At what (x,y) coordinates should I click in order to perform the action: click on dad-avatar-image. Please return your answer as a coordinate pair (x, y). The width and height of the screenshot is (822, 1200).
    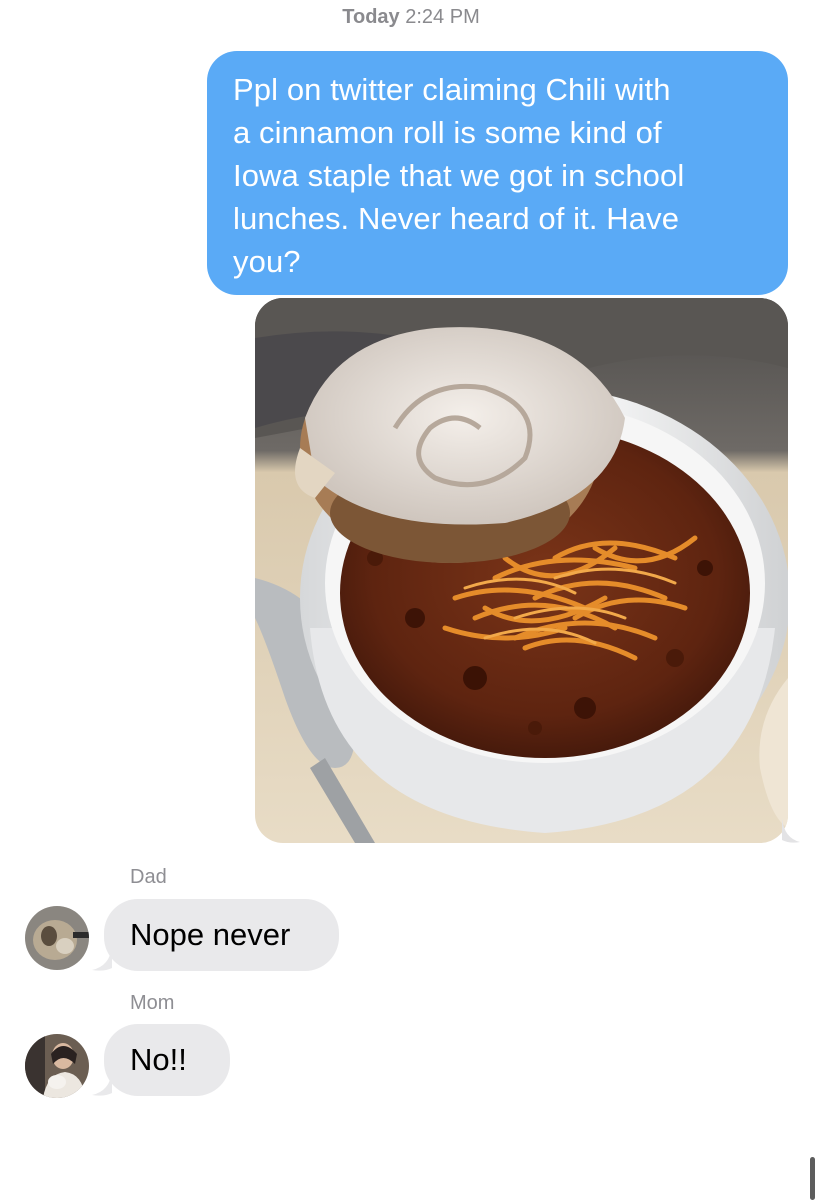
    Looking at the image, I should click on (57, 938).